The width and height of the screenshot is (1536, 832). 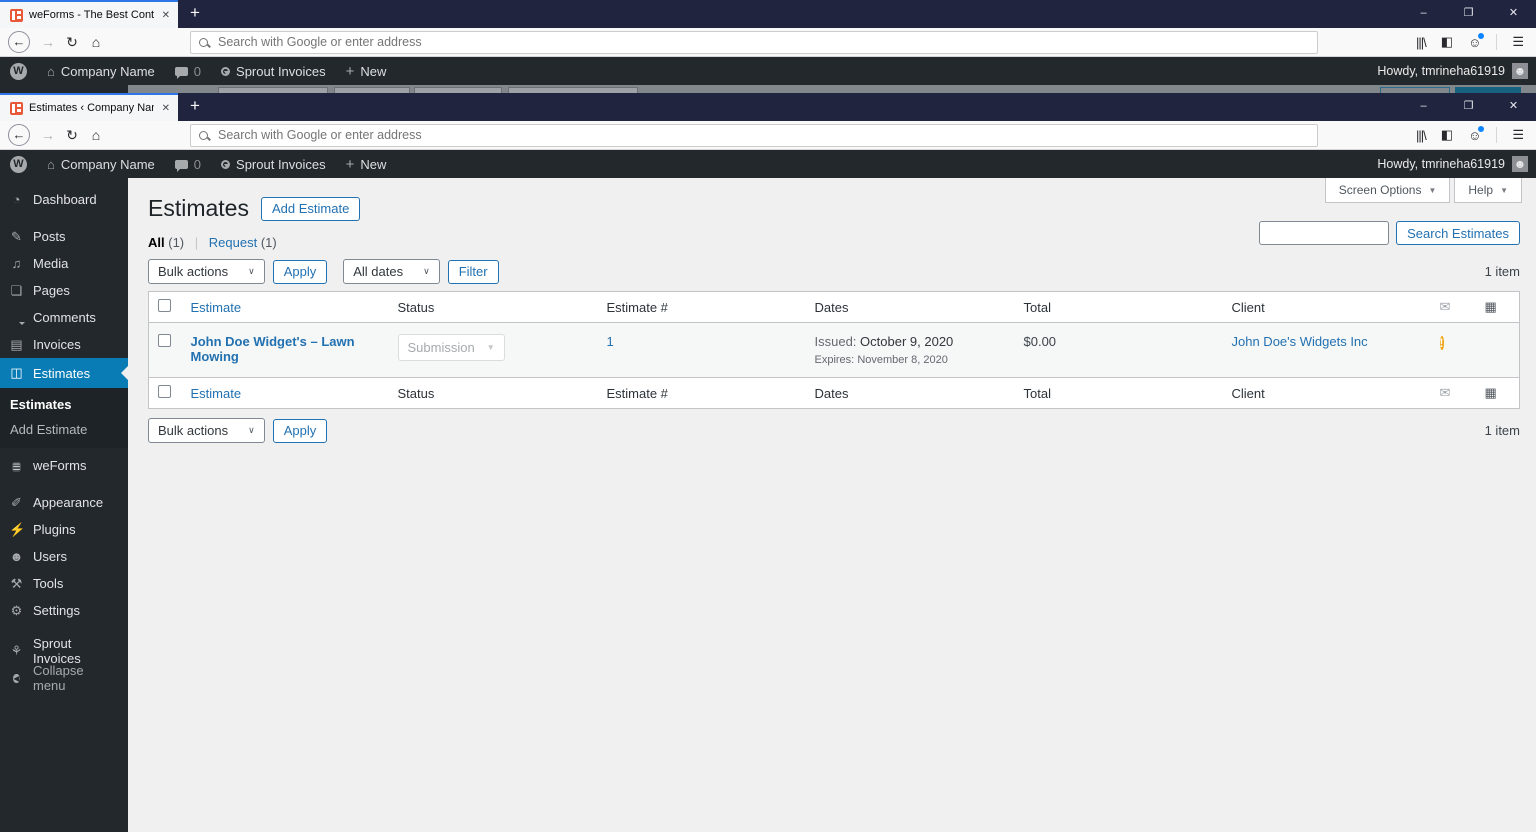 I want to click on sidebar-item-appearance: ✐ Appearance, so click(x=64, y=502).